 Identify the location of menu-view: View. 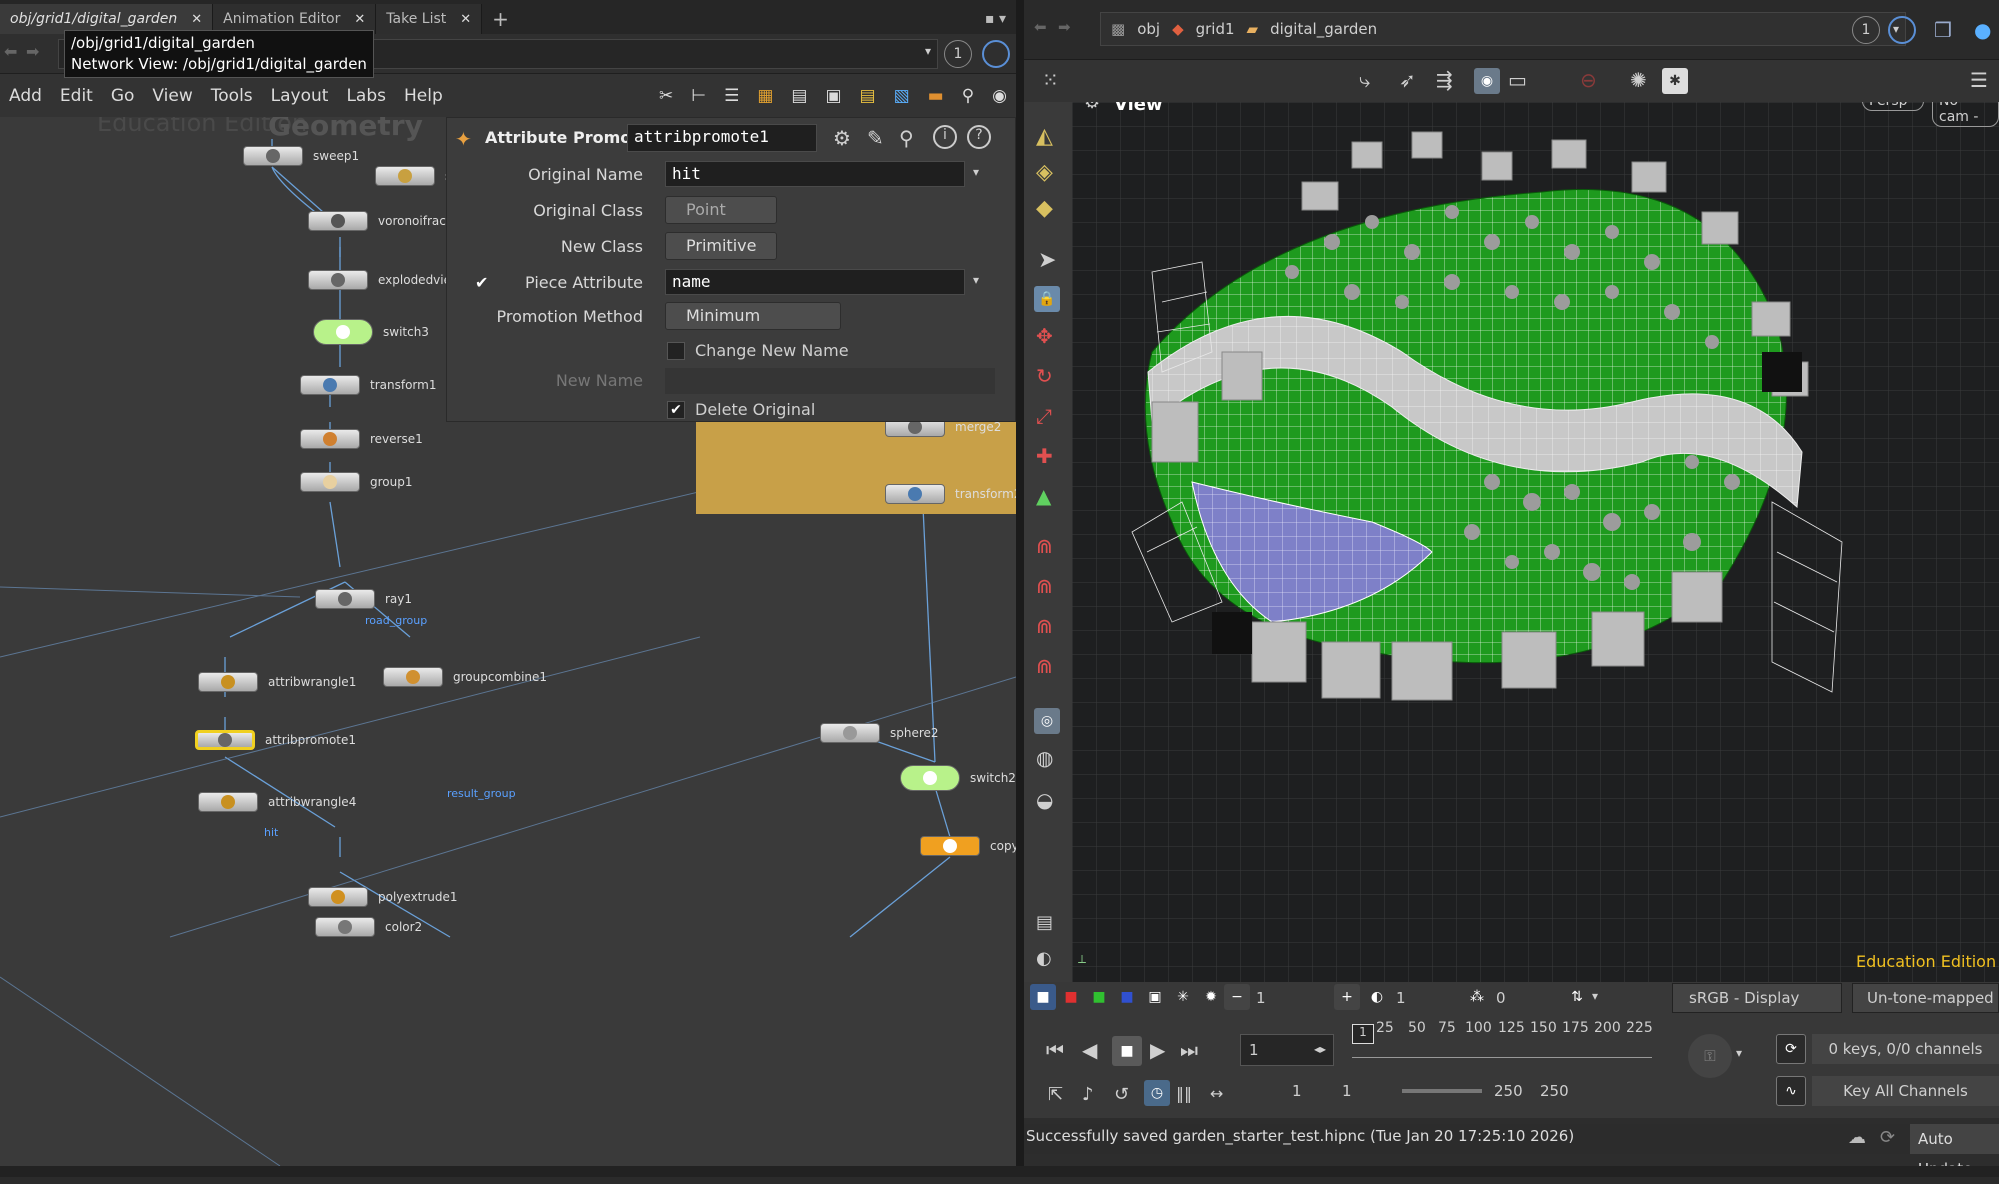
(172, 96).